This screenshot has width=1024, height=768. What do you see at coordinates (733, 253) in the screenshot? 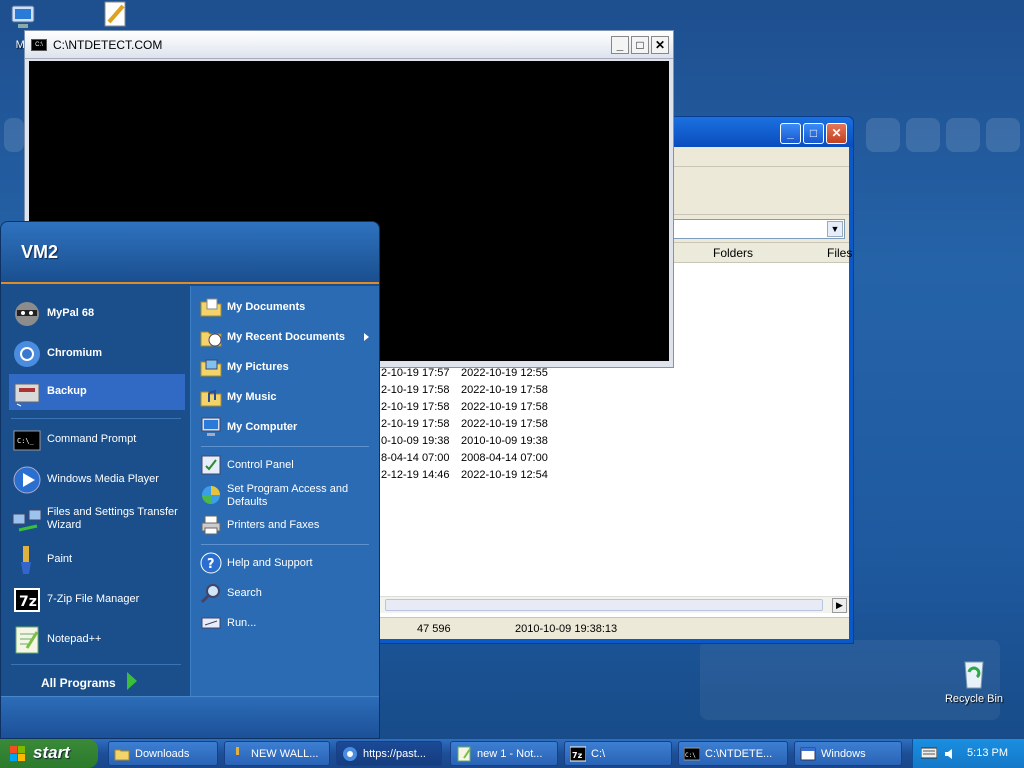
I see `column-header-folders: Folders` at bounding box center [733, 253].